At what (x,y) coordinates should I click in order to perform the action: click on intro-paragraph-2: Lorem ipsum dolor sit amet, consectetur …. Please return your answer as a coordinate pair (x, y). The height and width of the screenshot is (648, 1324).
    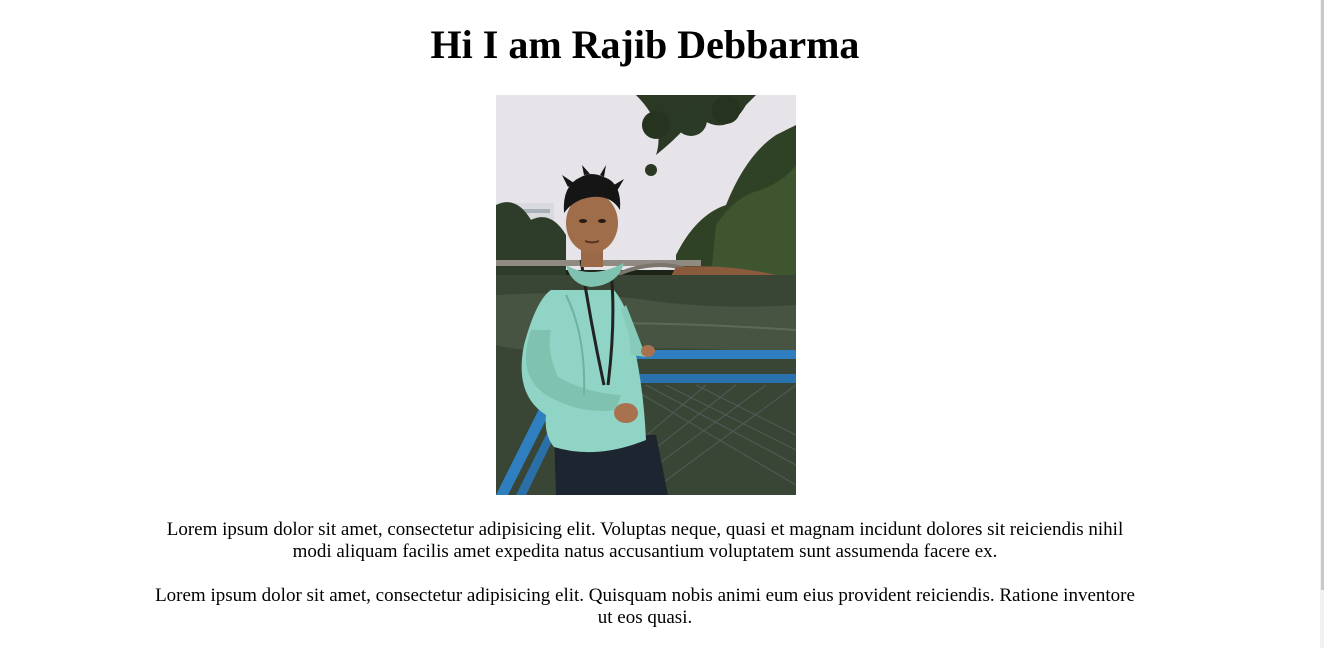
    Looking at the image, I should click on (645, 606).